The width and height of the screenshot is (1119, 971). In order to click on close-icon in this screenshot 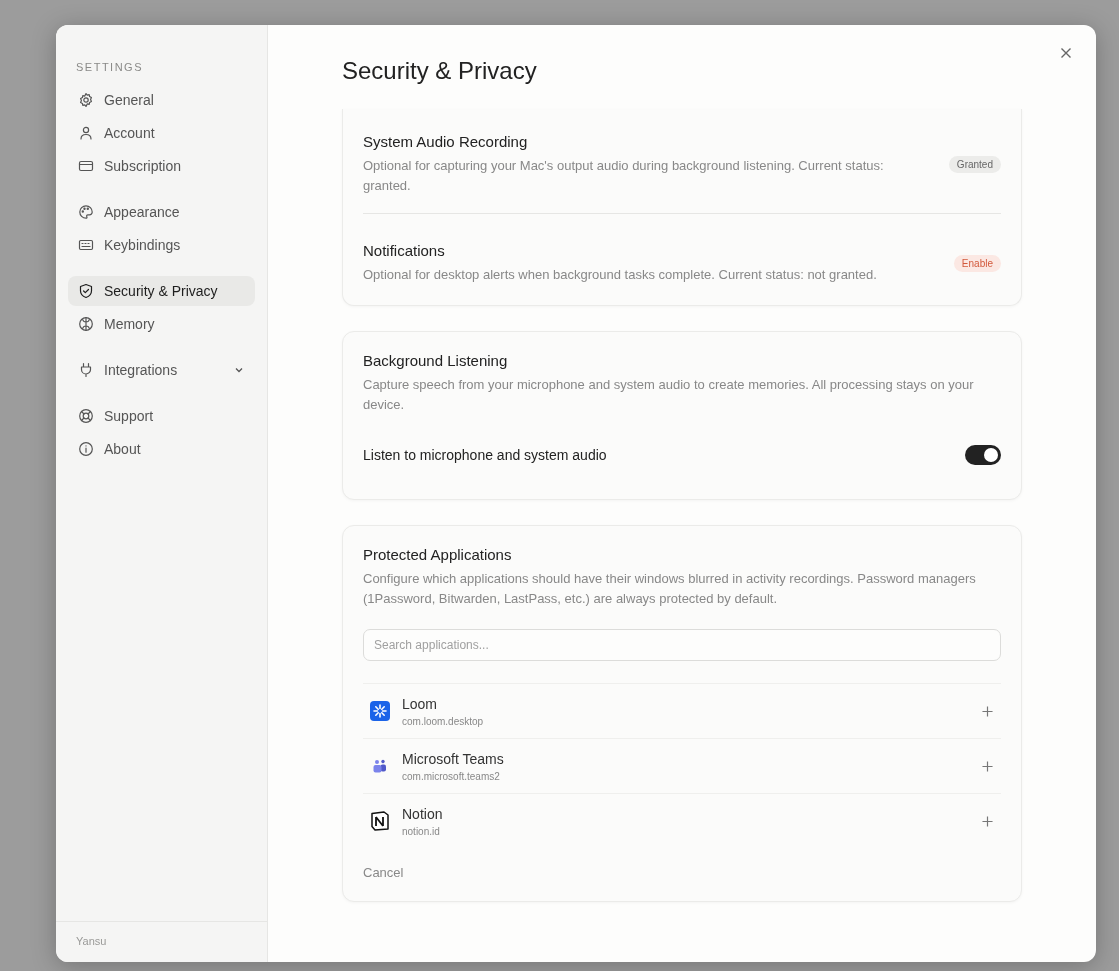, I will do `click(1066, 53)`.